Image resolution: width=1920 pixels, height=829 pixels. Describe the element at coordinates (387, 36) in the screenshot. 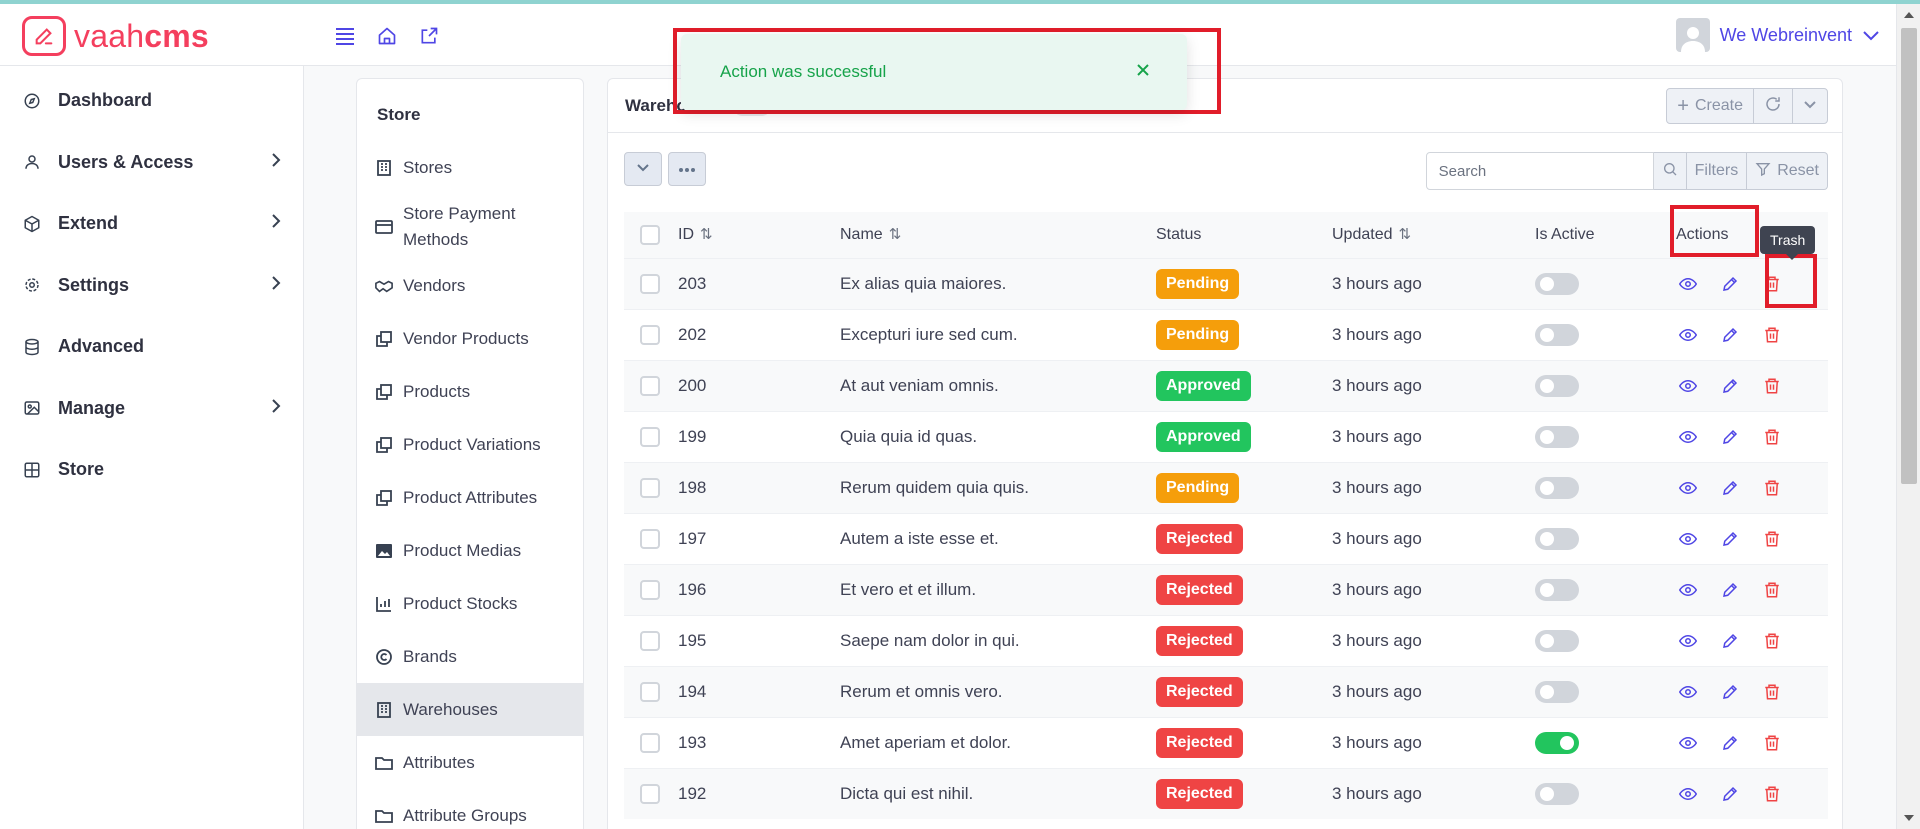

I see `home-icon` at that location.